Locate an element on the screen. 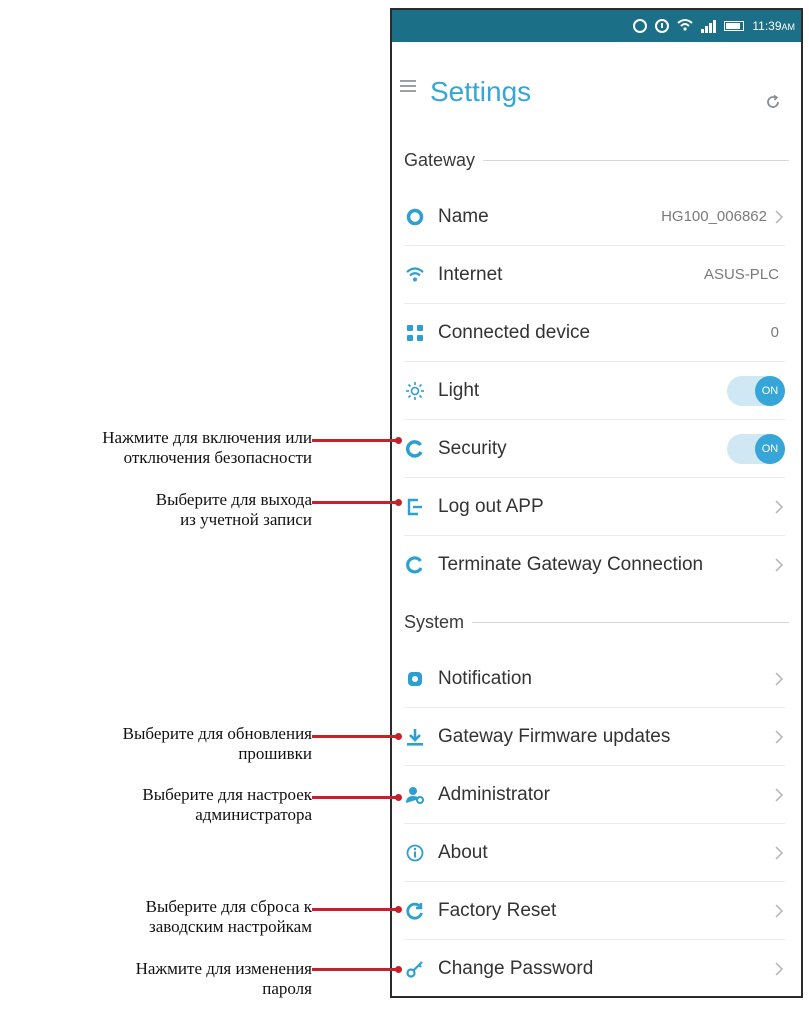  security-icon is located at coordinates (415, 449).